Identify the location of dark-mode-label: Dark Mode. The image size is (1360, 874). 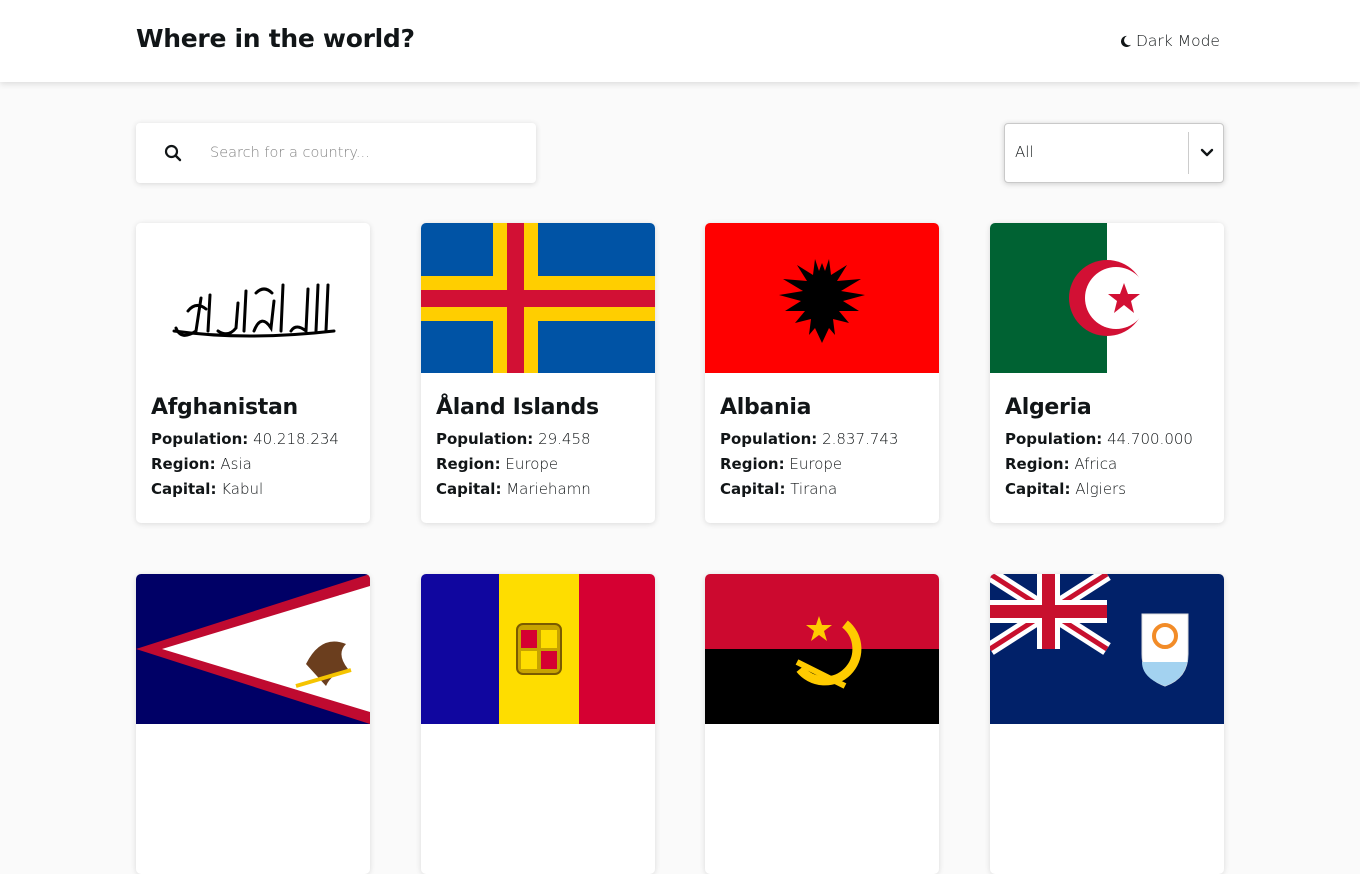
(1178, 41).